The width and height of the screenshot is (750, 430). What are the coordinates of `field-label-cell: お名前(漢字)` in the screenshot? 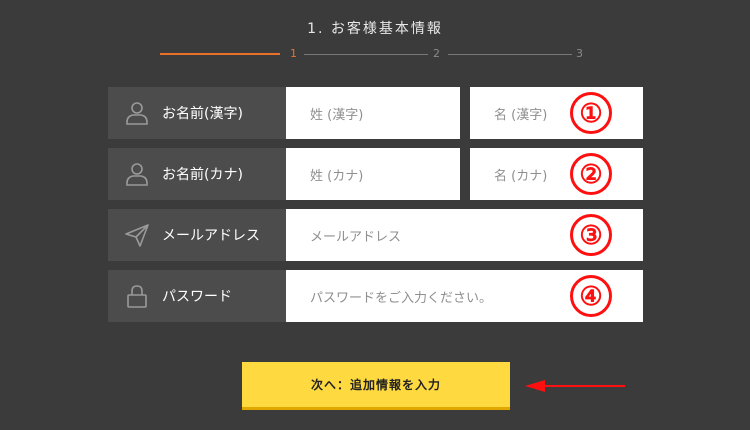 It's located at (197, 113).